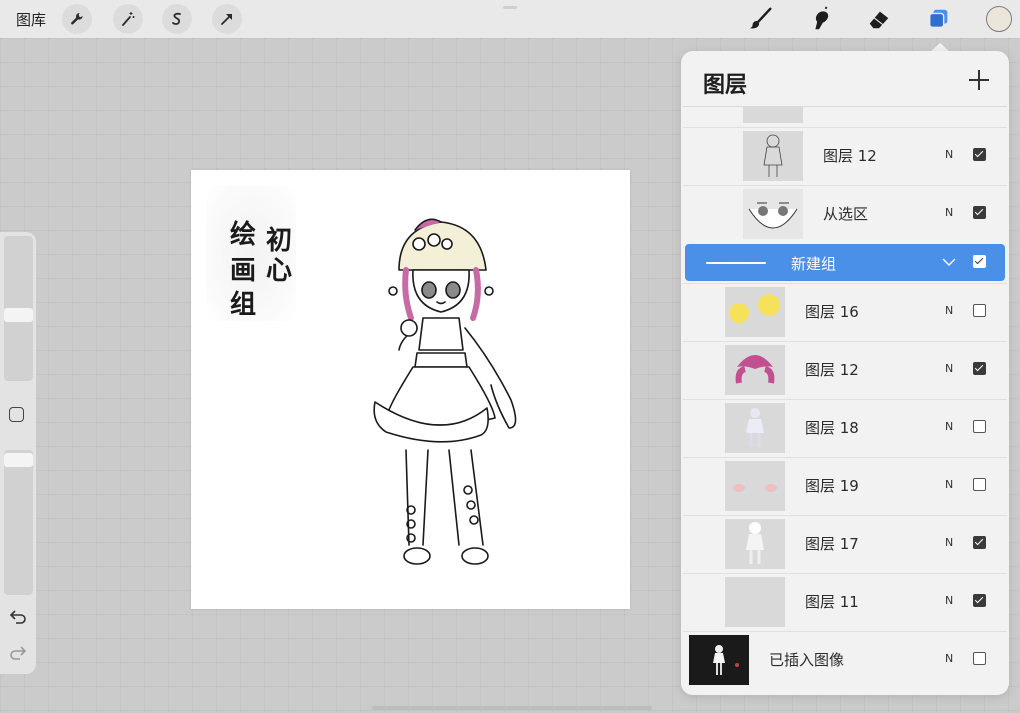 The height and width of the screenshot is (713, 1020). I want to click on eraser-icon, so click(879, 19).